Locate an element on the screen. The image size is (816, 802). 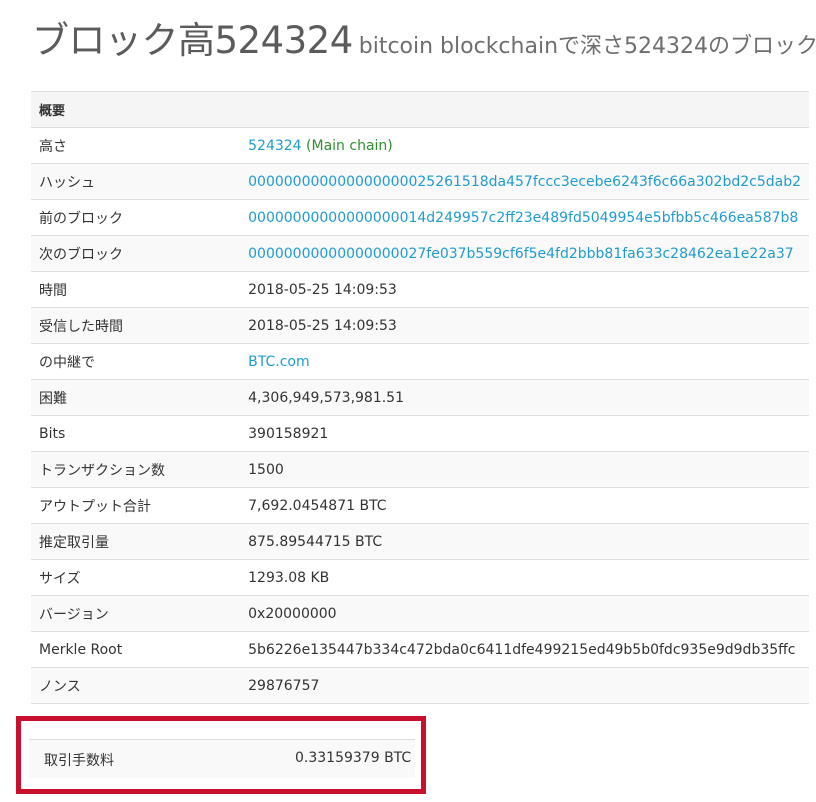
table-row: バージョン 0x20000000 is located at coordinates (420, 613).